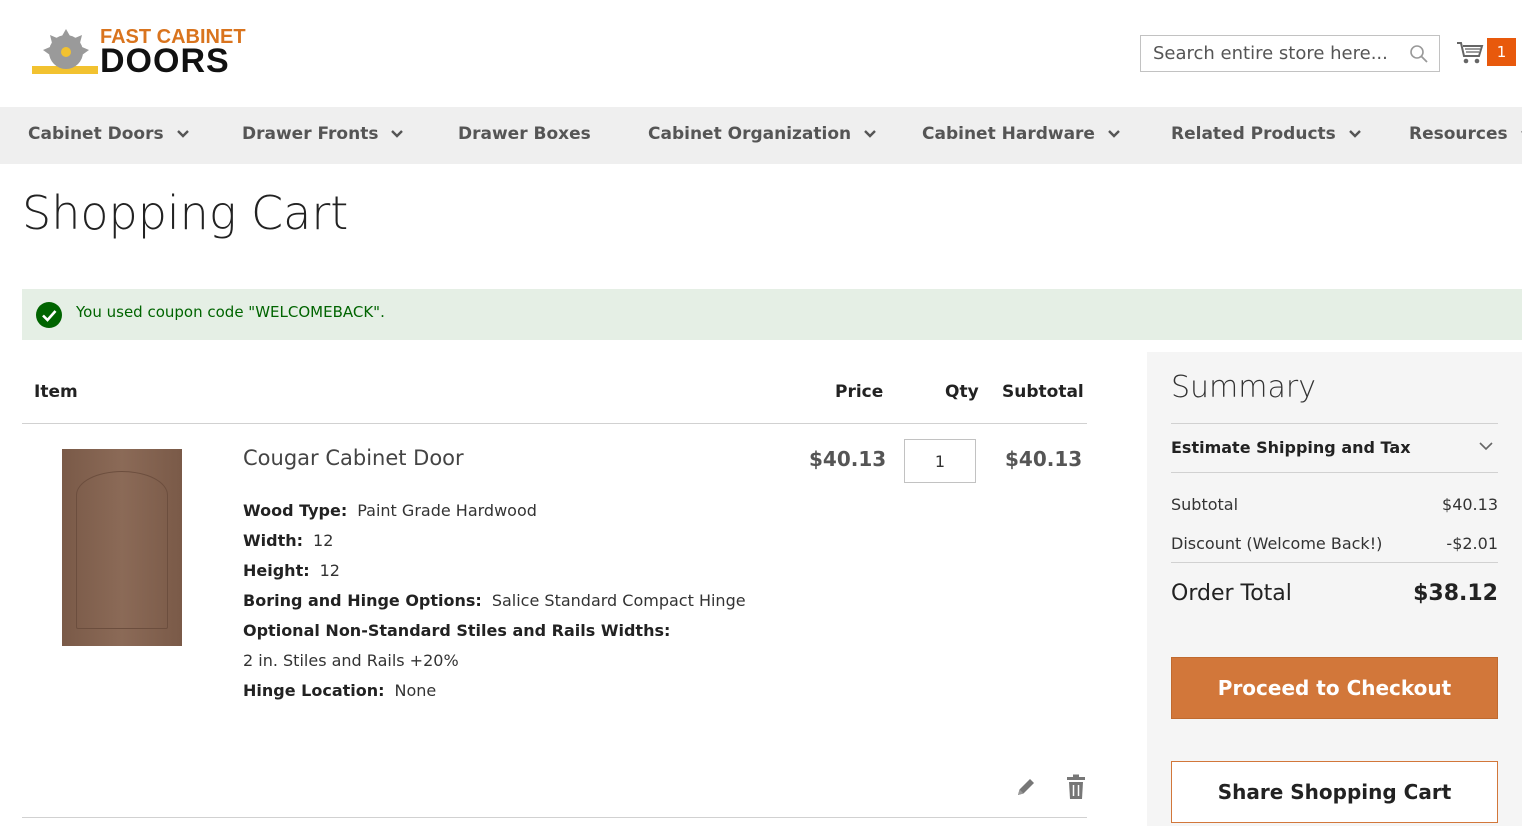 Image resolution: width=1522 pixels, height=826 pixels. I want to click on nav-item-cabinet-organization: Cabinet Organization, so click(762, 135).